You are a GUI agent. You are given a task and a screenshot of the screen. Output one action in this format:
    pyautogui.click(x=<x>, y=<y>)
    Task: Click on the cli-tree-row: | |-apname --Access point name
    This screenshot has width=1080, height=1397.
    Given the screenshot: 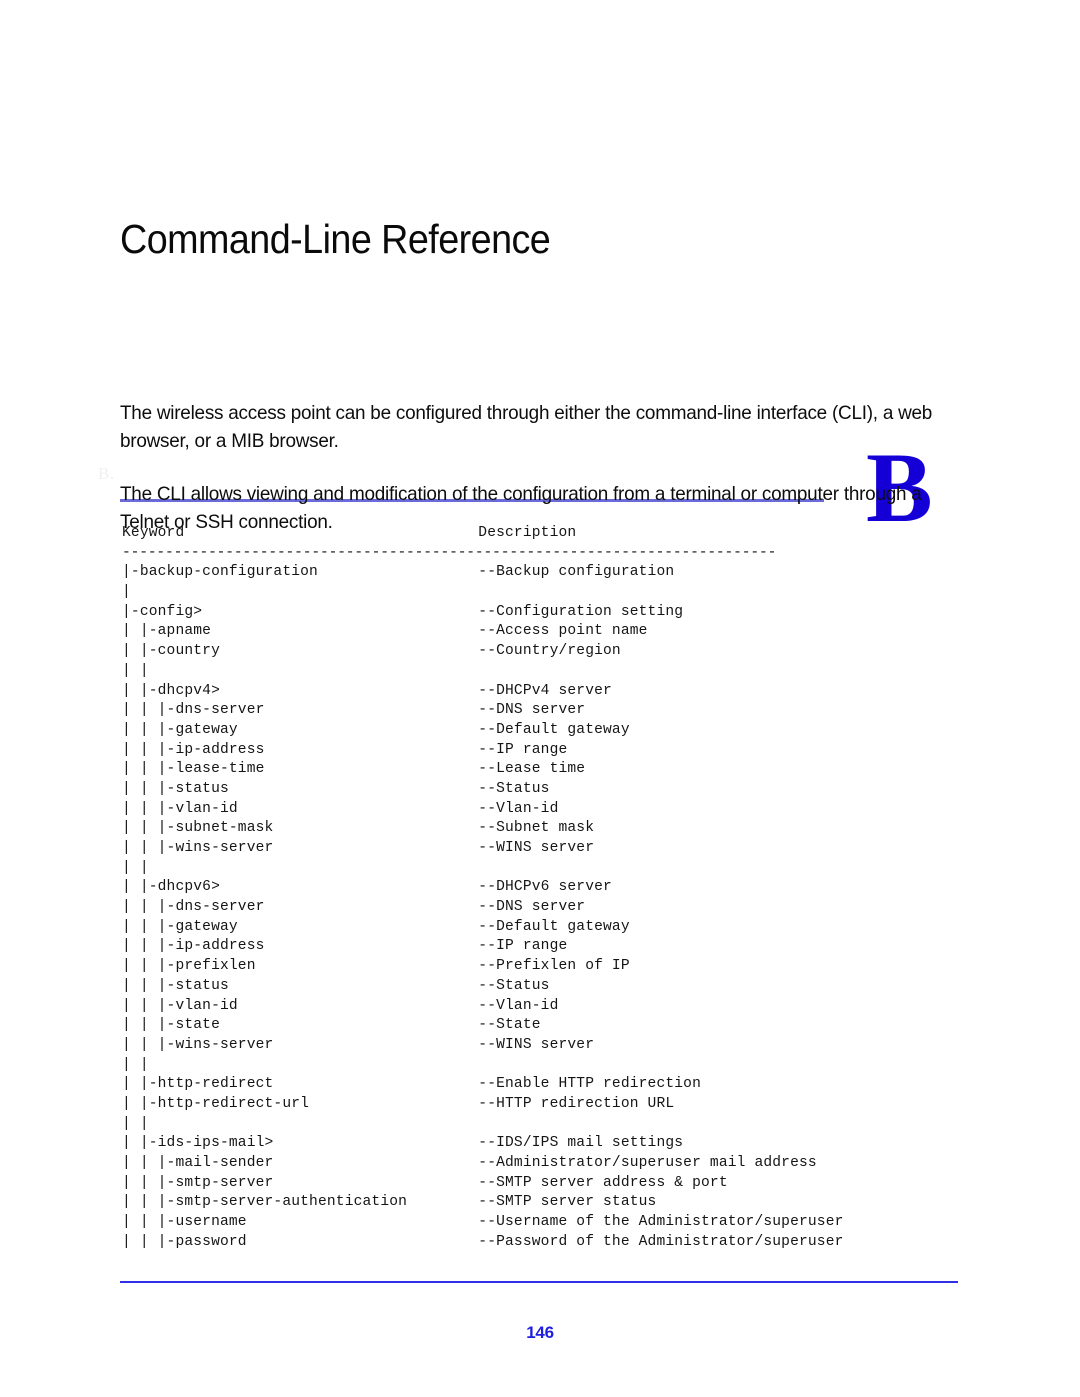 What is the action you would take?
    pyautogui.click(x=385, y=631)
    